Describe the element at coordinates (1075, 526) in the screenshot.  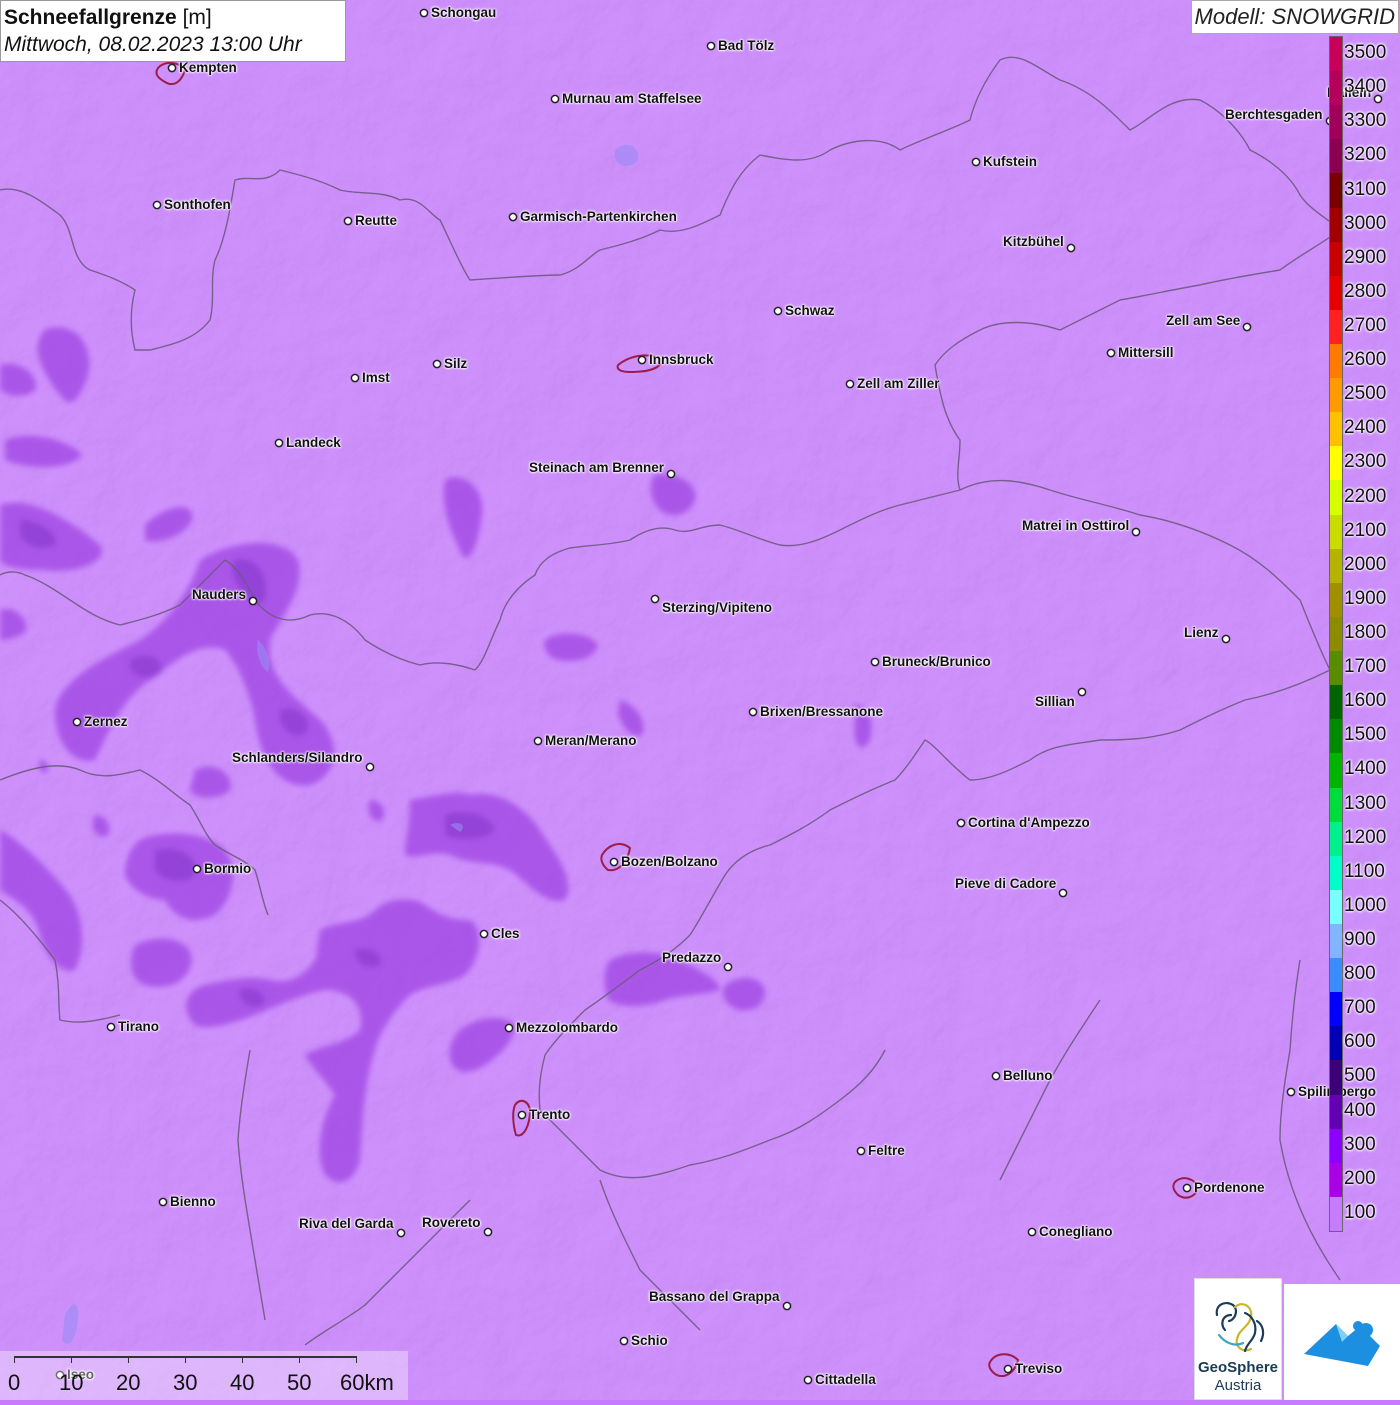
I see `place-label: Matrei in Osttirol` at that location.